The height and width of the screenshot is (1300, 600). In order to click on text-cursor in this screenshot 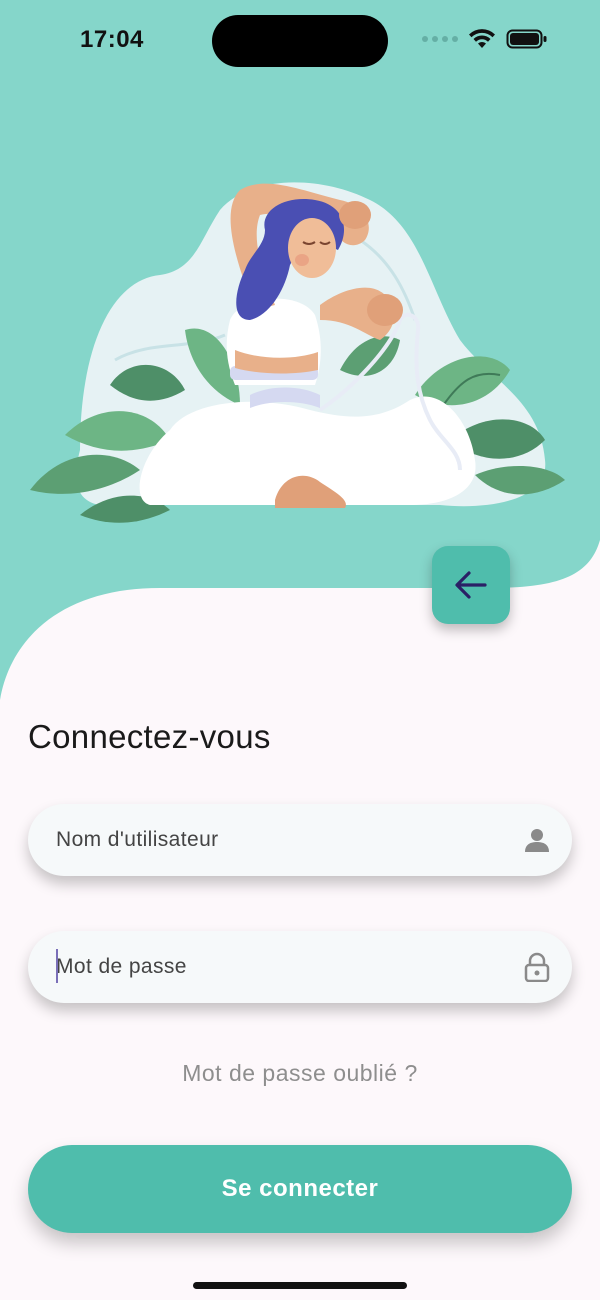, I will do `click(57, 966)`.